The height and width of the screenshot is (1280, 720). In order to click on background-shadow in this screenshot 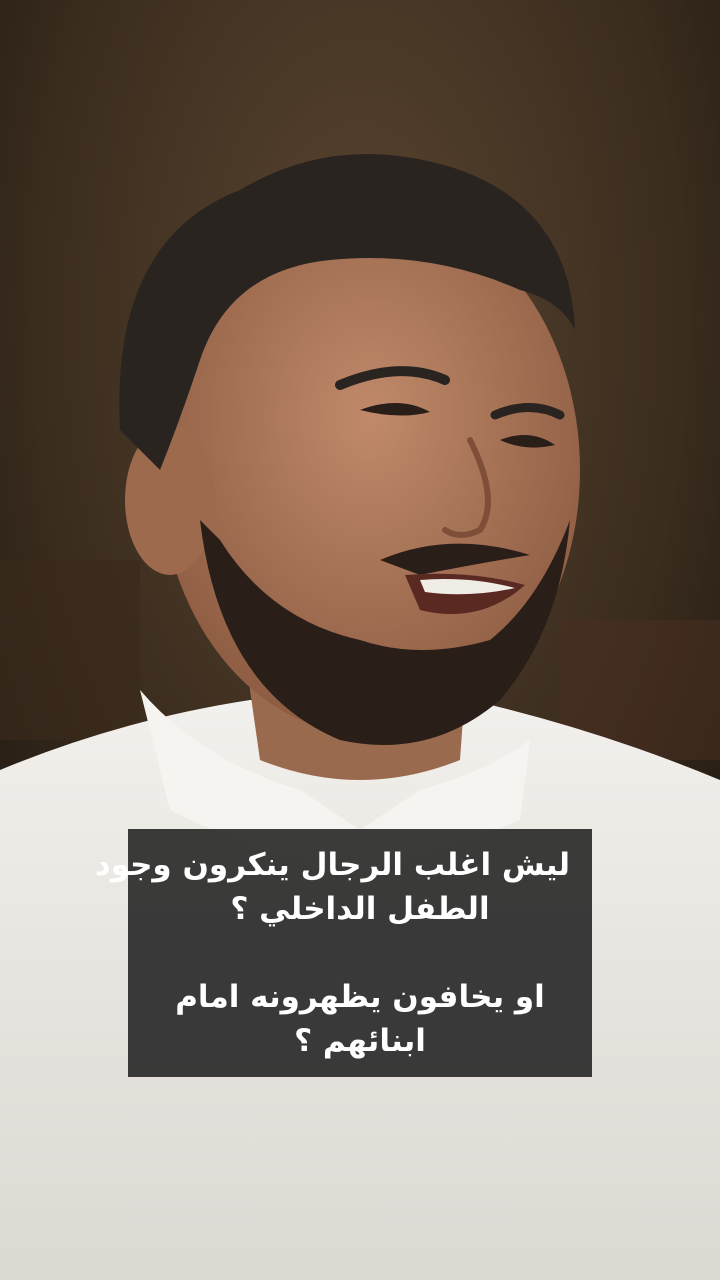, I will do `click(70, 650)`.